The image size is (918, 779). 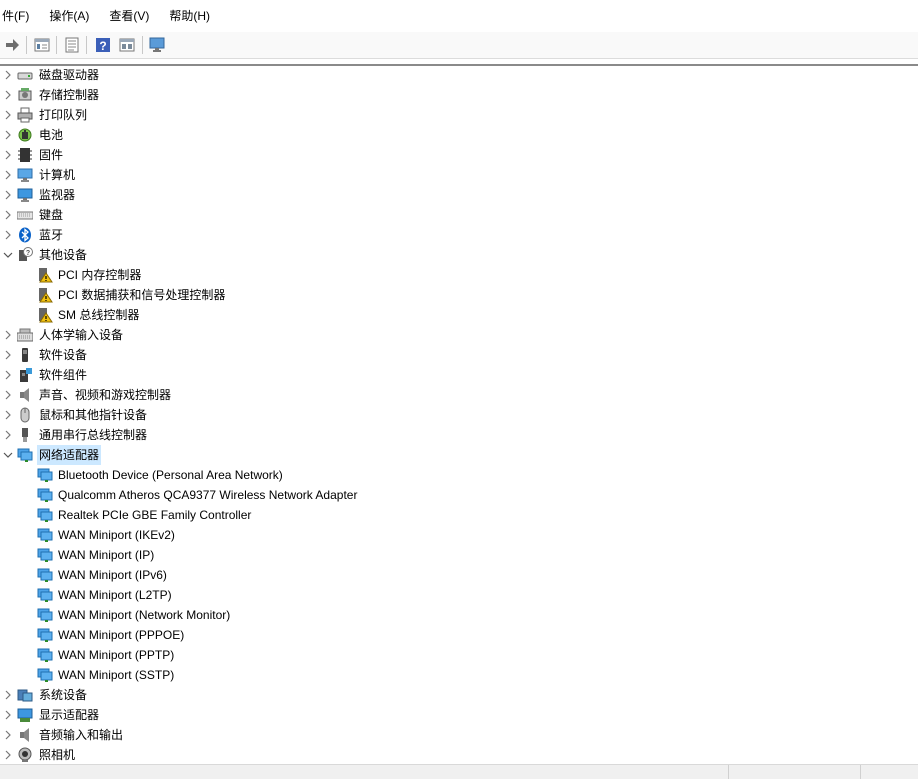 I want to click on firmware-icon, so click(x=25, y=155).